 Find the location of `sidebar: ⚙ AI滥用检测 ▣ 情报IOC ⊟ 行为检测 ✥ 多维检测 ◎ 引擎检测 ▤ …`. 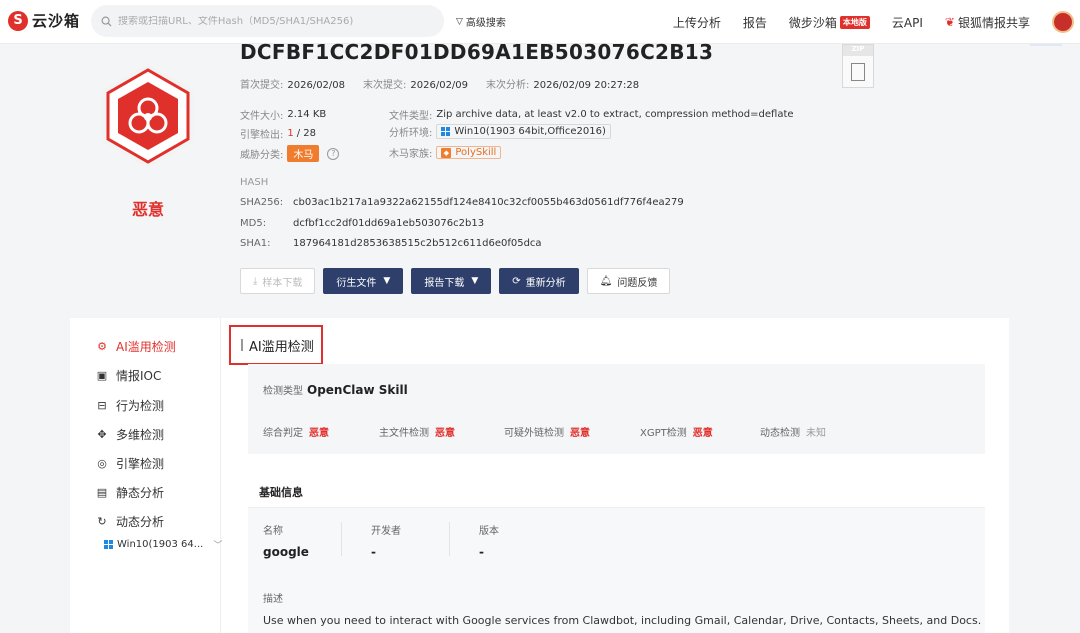

sidebar: ⚙ AI滥用检测 ▣ 情报IOC ⊟ 行为检测 ✥ 多维检测 ◎ 引擎检测 ▤ … is located at coordinates (146, 475).